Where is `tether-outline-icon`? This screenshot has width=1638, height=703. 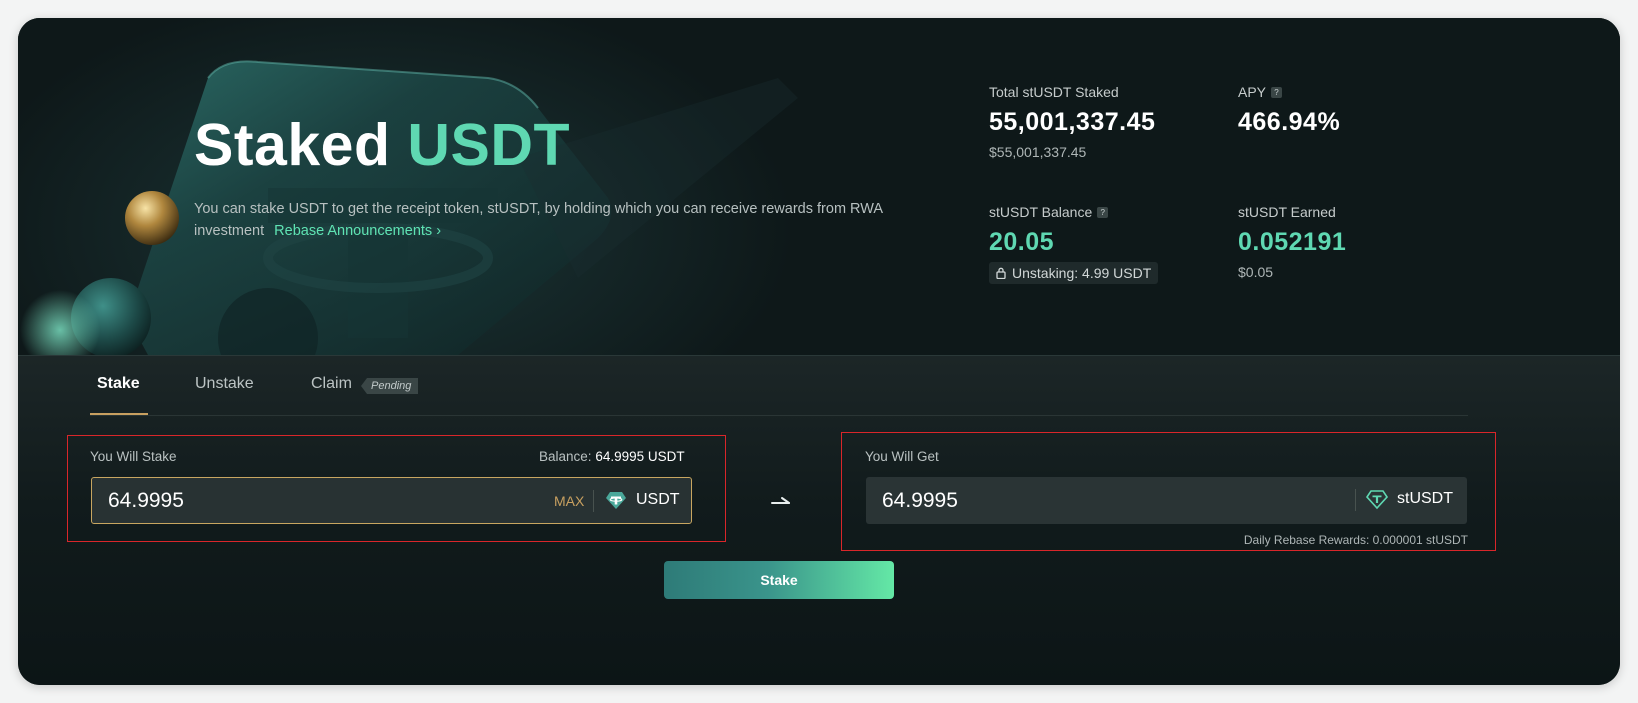
tether-outline-icon is located at coordinates (1377, 500).